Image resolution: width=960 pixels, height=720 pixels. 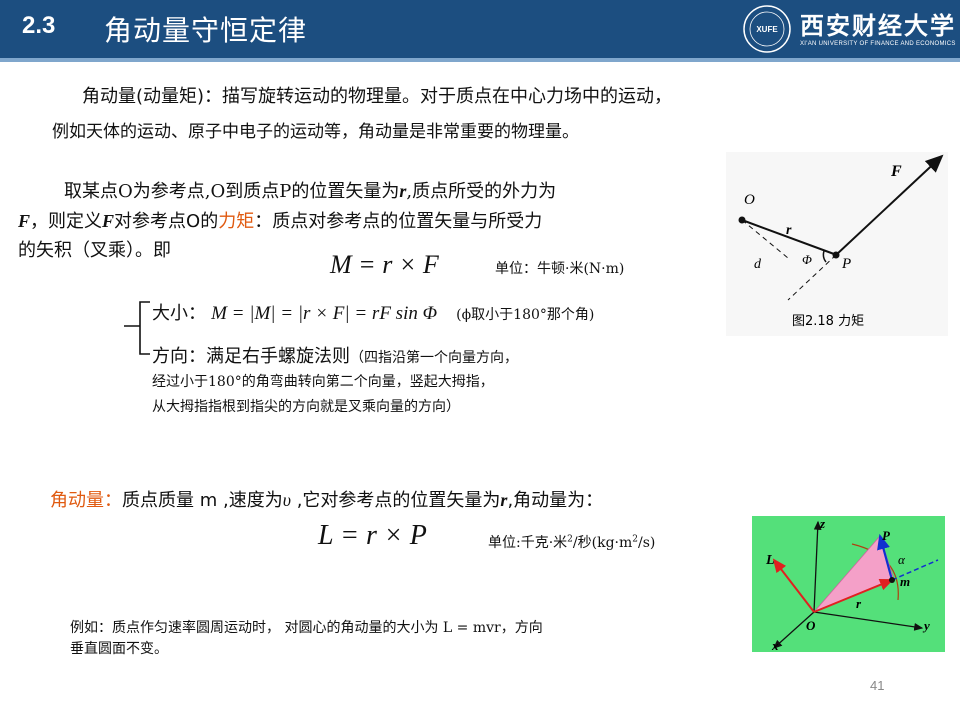 I want to click on label-p-vector: P, so click(x=886, y=535).